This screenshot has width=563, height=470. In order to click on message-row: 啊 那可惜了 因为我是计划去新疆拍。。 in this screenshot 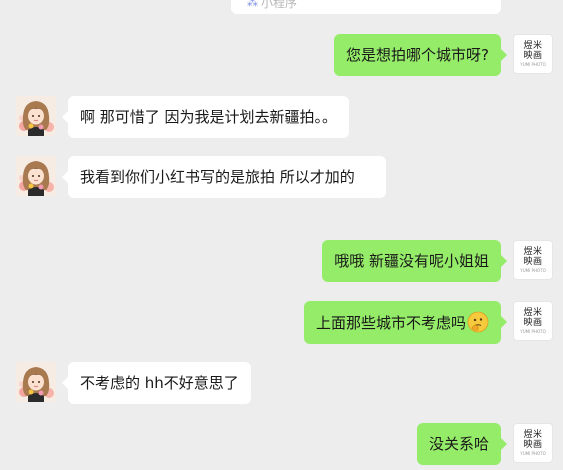, I will do `click(183, 117)`.